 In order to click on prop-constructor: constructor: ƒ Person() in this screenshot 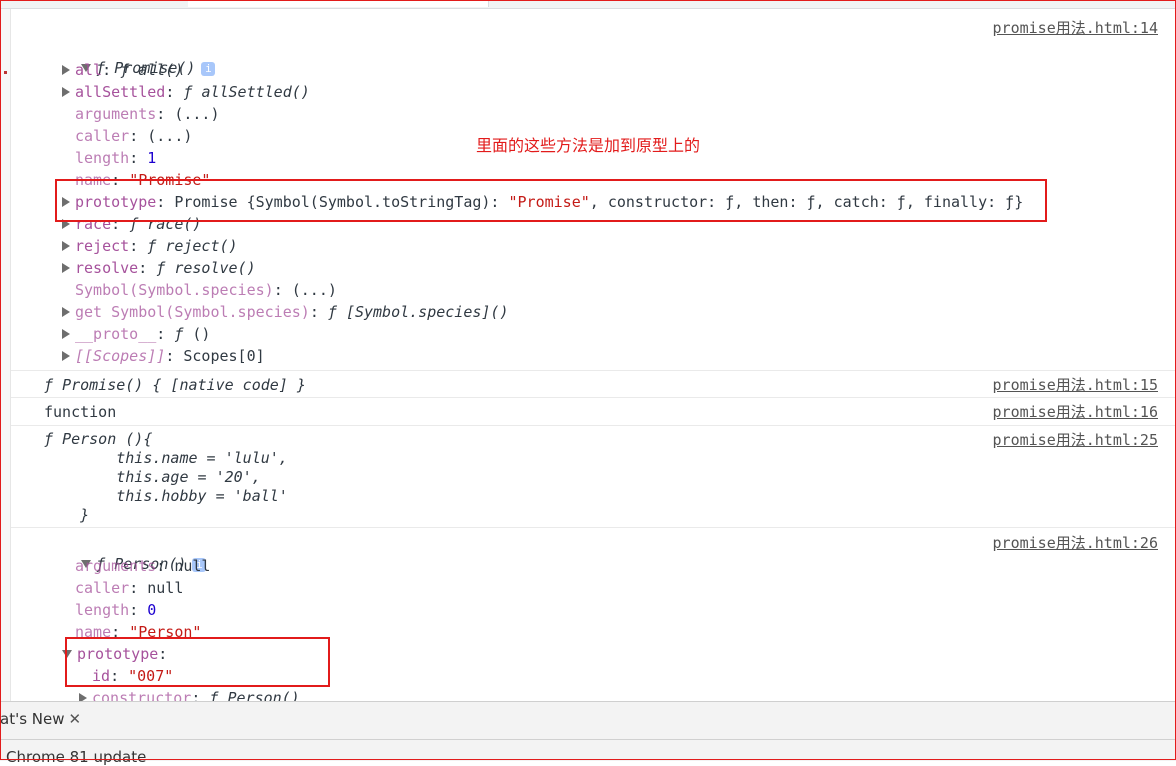, I will do `click(189, 694)`.